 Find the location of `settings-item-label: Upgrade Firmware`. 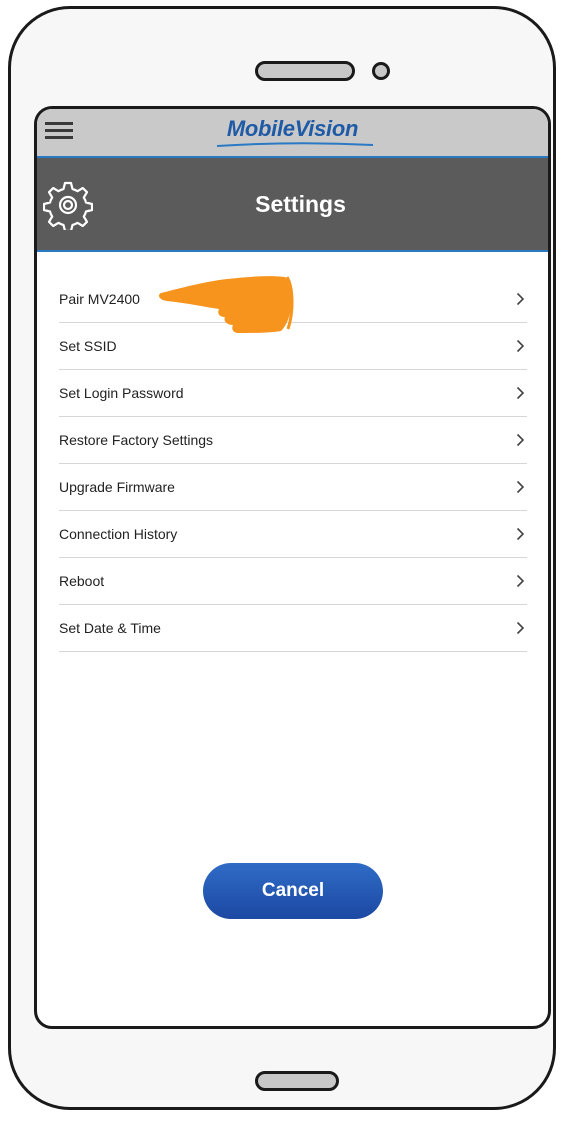

settings-item-label: Upgrade Firmware is located at coordinates (117, 487).